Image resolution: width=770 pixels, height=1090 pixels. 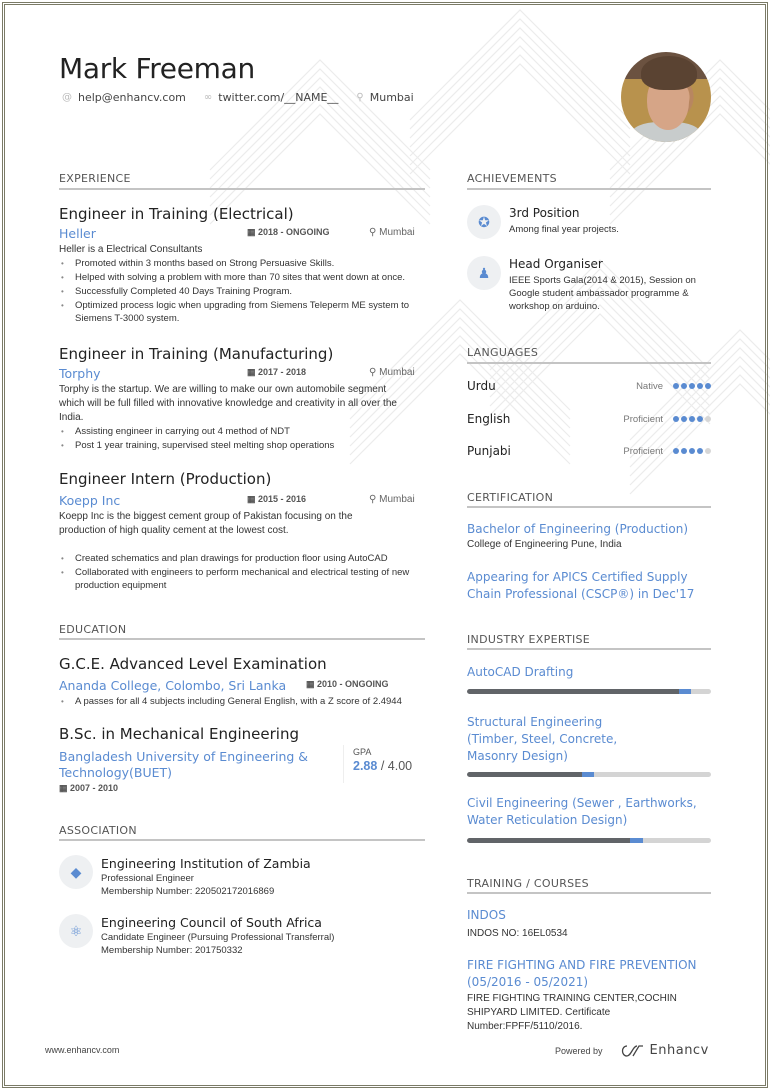 What do you see at coordinates (157, 68) in the screenshot?
I see `candidate-name: Mark Freeman` at bounding box center [157, 68].